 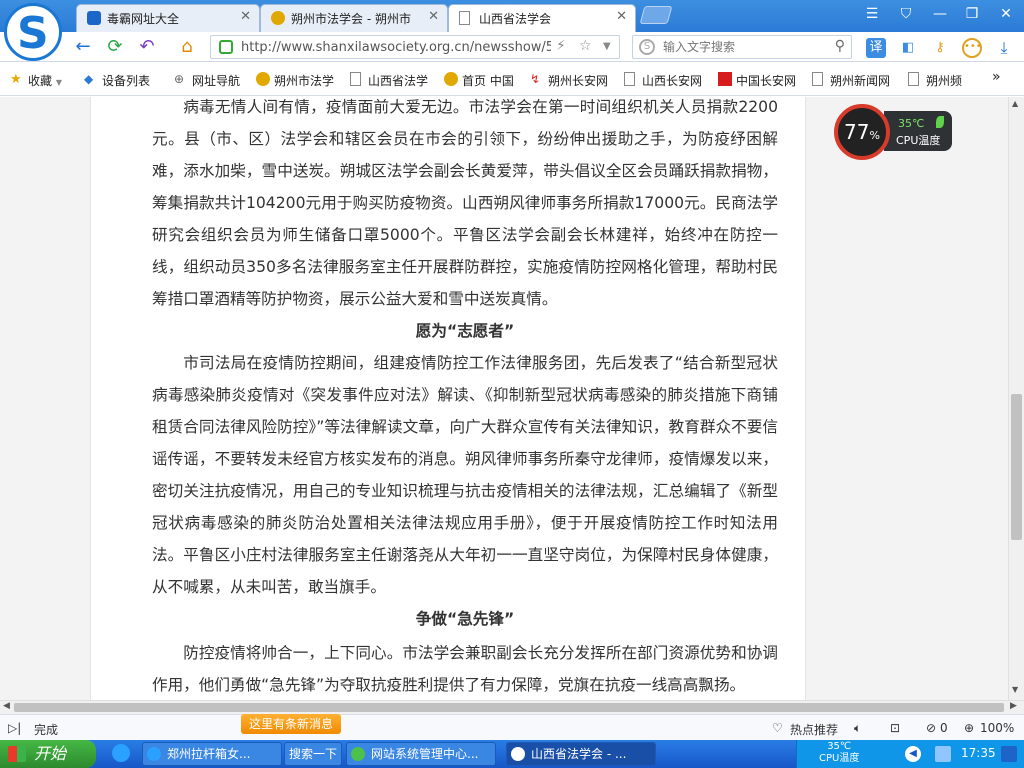 I want to click on zoom-icon: ⊕, so click(x=969, y=728).